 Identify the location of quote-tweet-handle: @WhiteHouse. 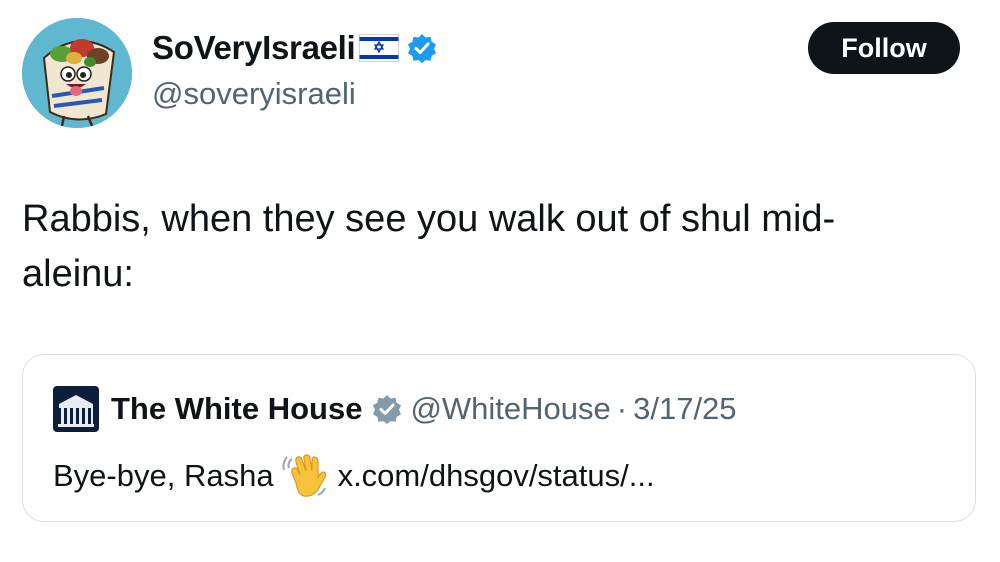
(510, 409).